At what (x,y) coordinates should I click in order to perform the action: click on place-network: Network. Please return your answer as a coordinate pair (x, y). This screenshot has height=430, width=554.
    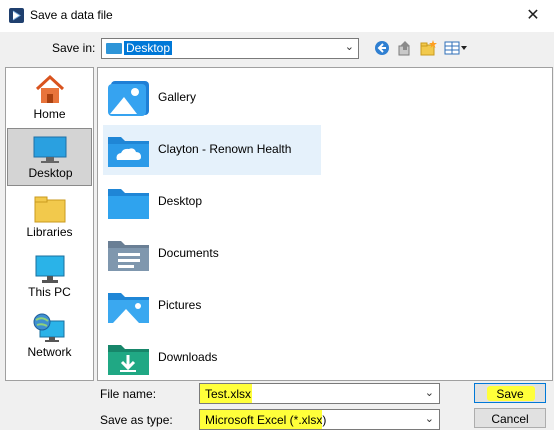
    Looking at the image, I should click on (49, 337).